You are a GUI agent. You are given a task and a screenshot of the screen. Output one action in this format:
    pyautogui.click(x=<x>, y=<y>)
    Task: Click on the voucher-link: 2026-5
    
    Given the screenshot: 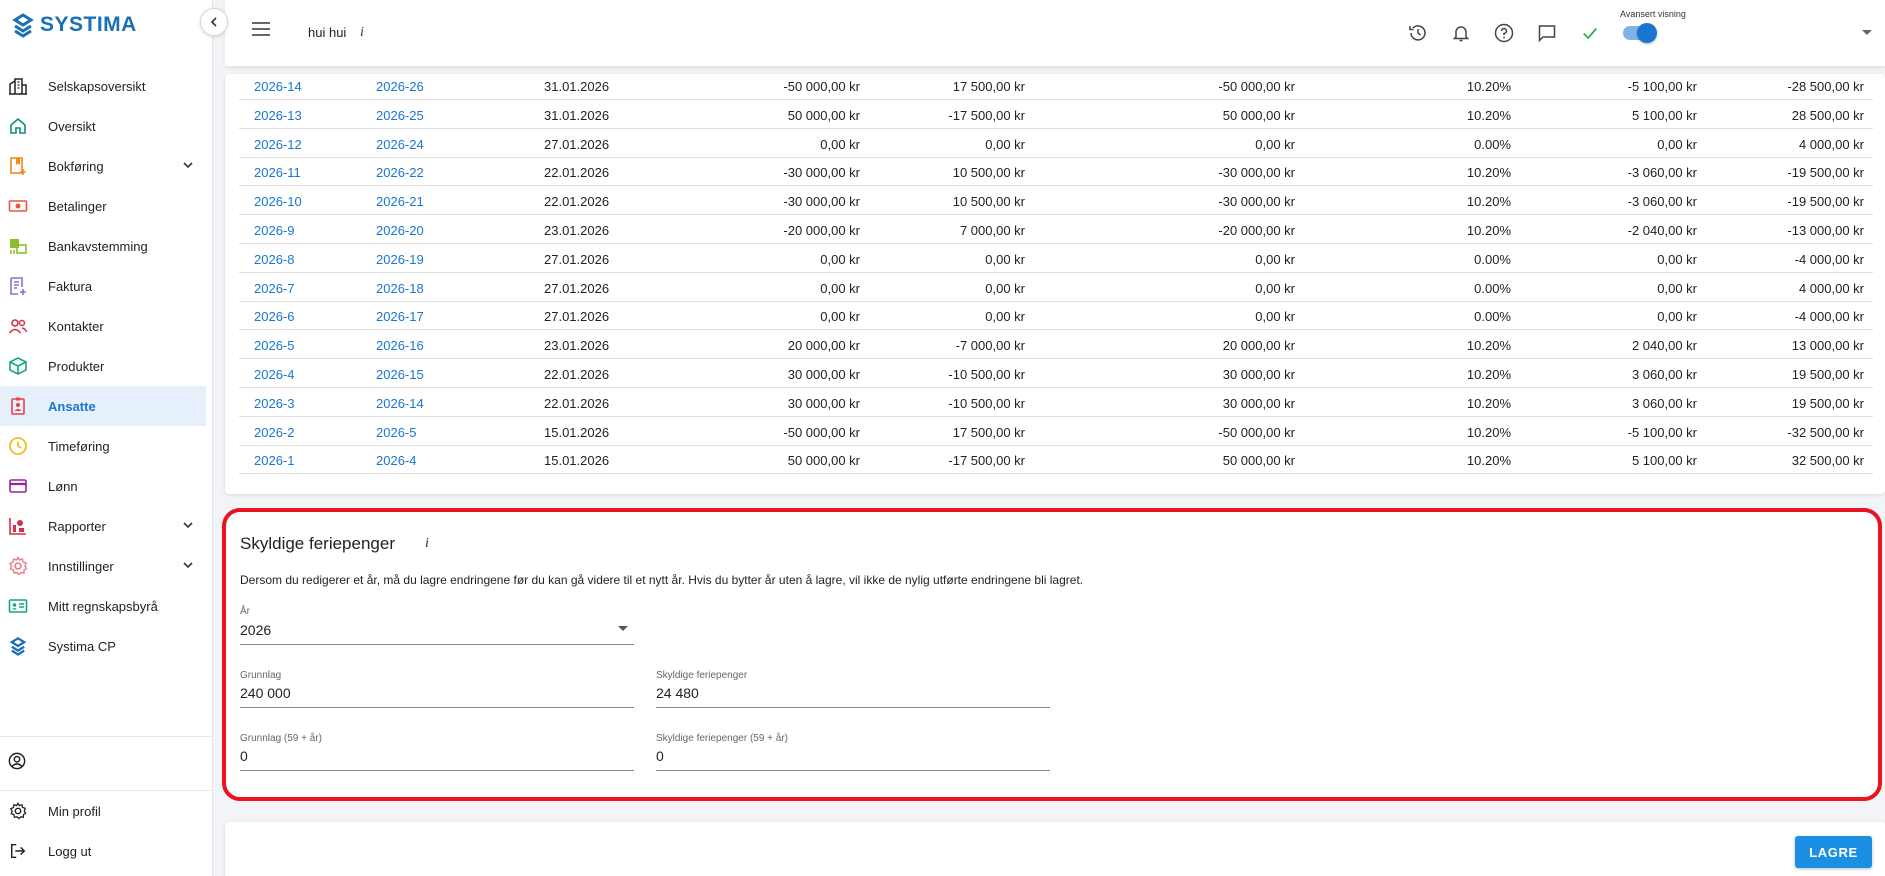 What is the action you would take?
    pyautogui.click(x=274, y=345)
    